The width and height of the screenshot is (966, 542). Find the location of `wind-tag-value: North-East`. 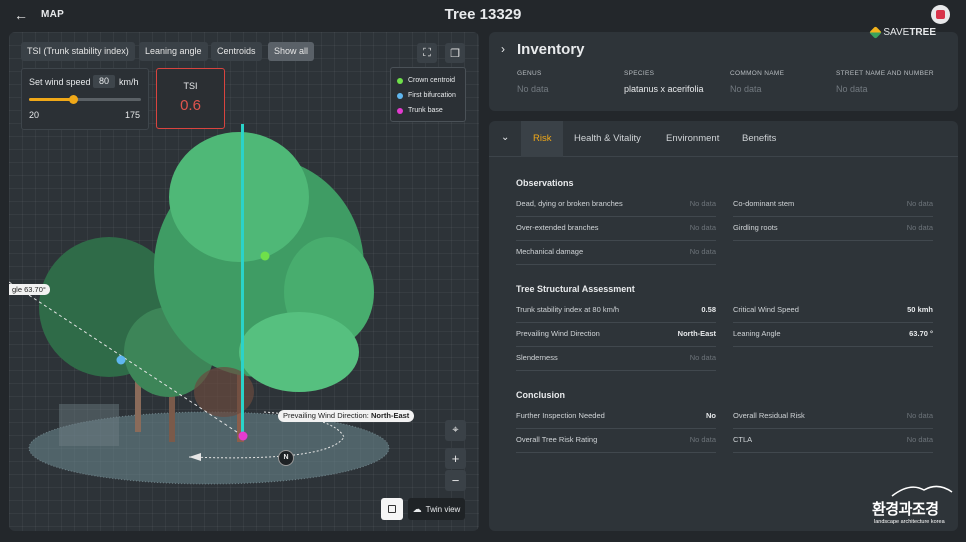

wind-tag-value: North-East is located at coordinates (390, 415).